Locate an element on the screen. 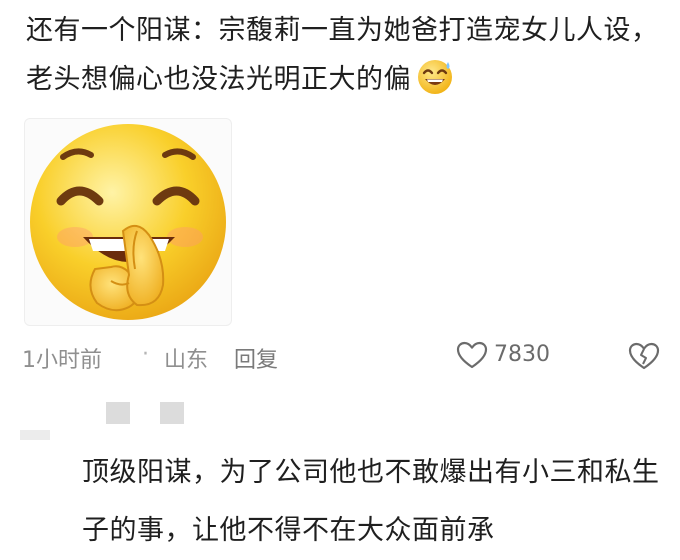  sticker-image is located at coordinates (128, 222).